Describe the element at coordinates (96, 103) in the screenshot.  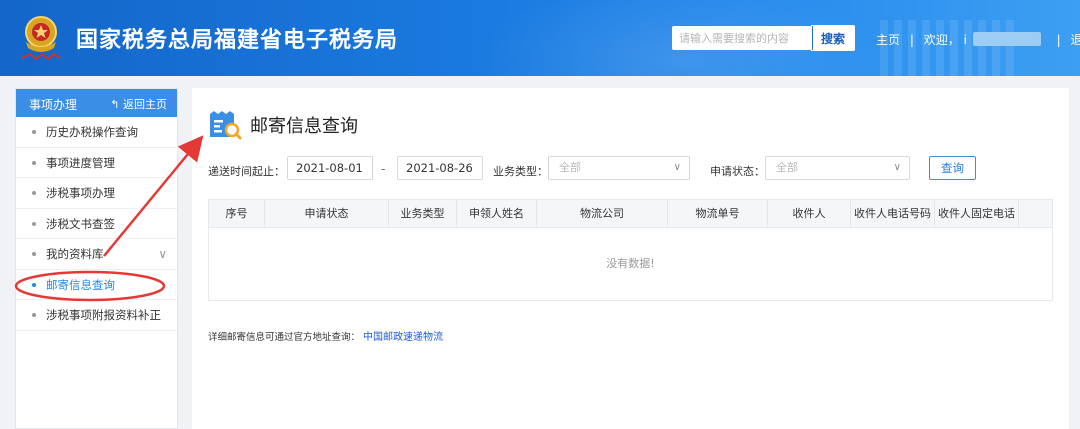
I see `sidebar-header: 事项办理 ↰ 返回主页` at that location.